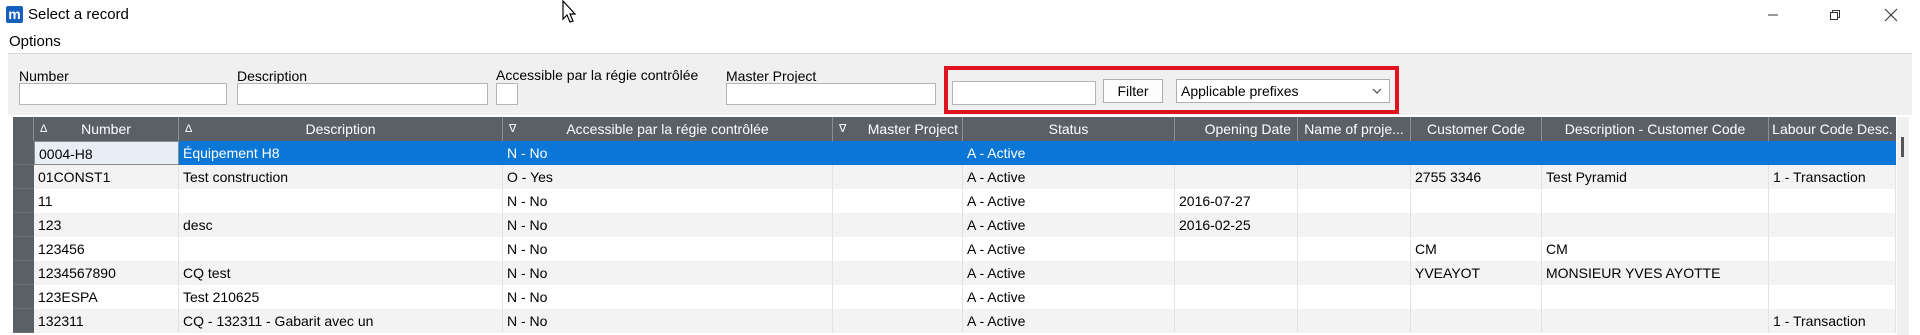 The width and height of the screenshot is (1920, 335). What do you see at coordinates (1835, 15) in the screenshot?
I see `restore-button` at bounding box center [1835, 15].